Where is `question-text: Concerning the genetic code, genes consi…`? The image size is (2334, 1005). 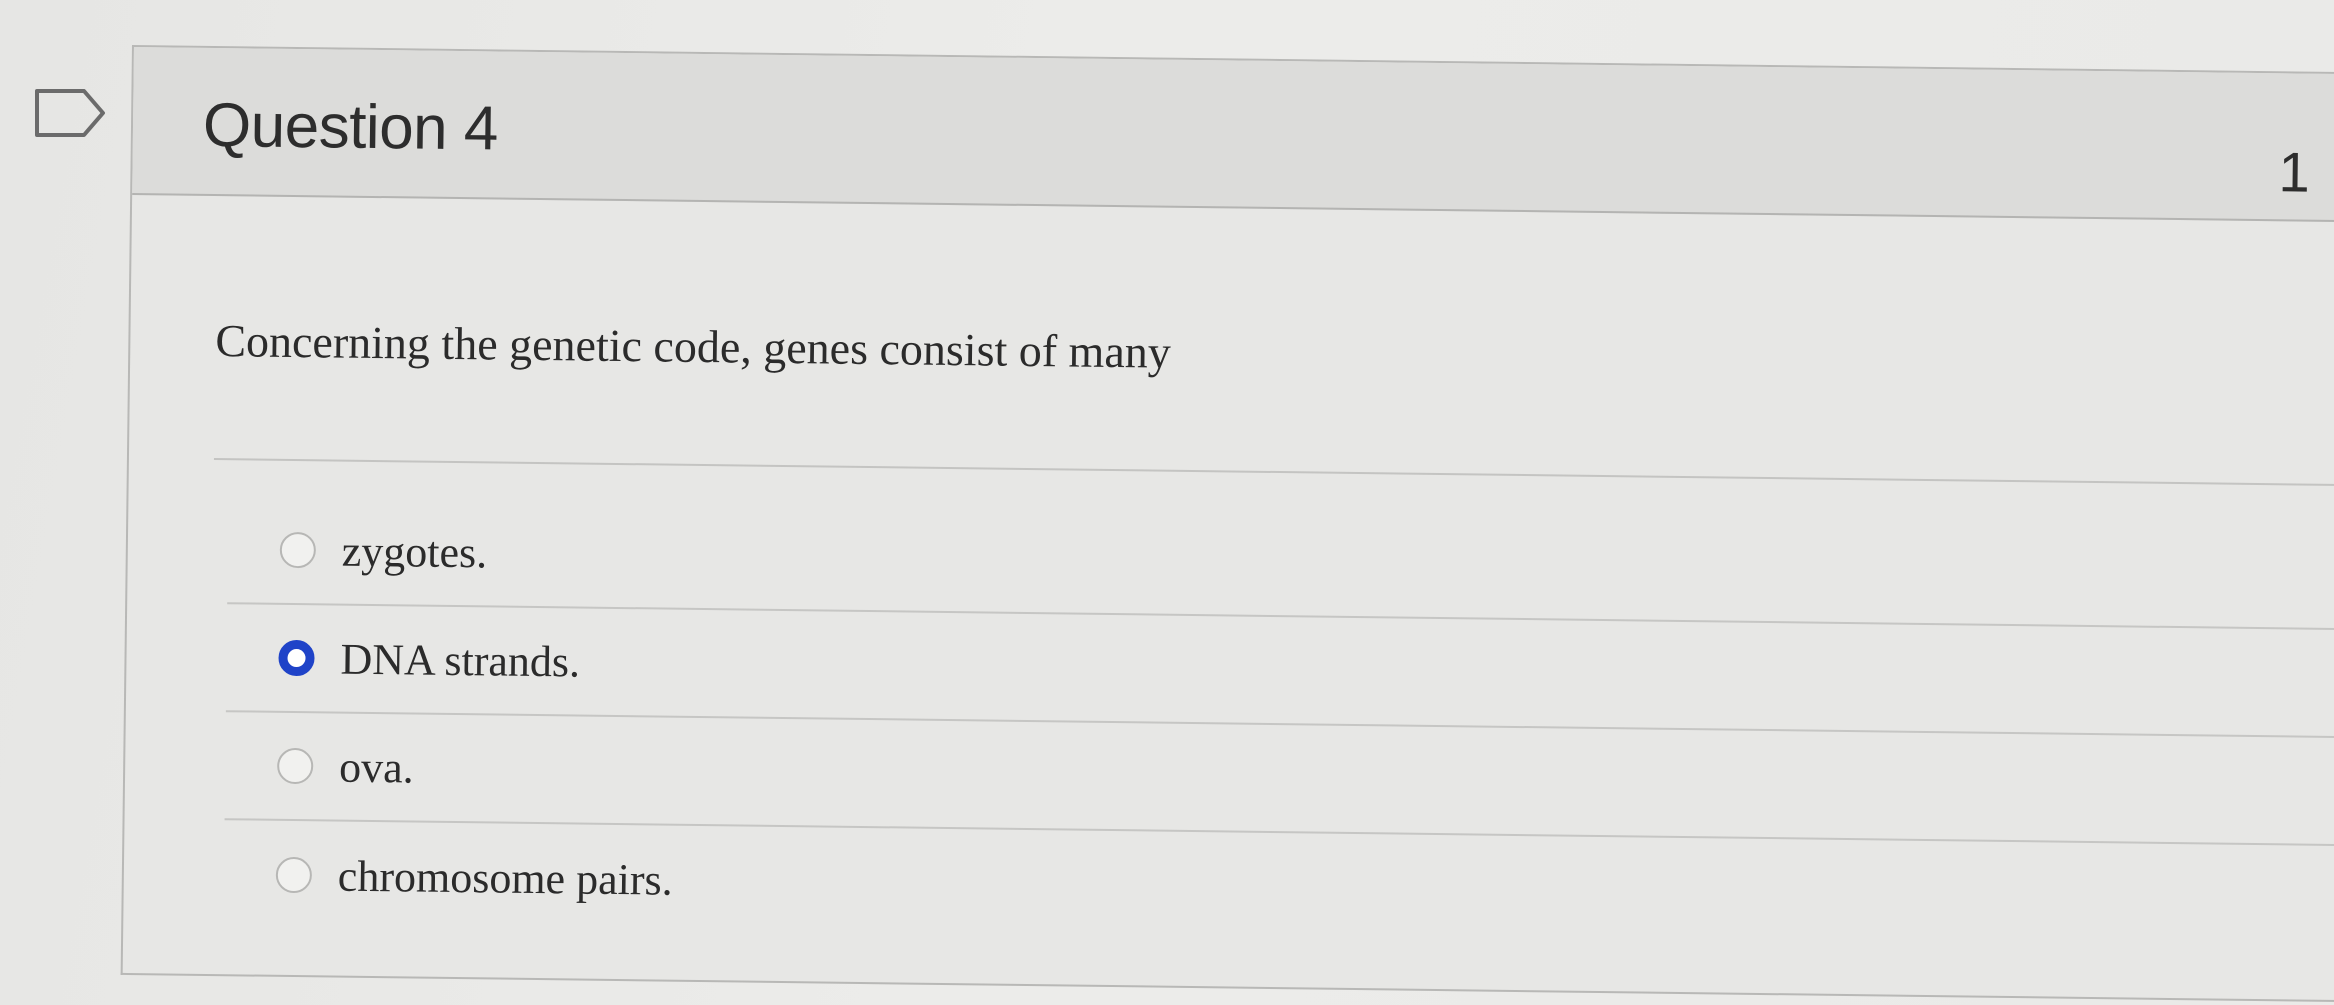
question-text: Concerning the genetic code, genes consi… is located at coordinates (693, 346).